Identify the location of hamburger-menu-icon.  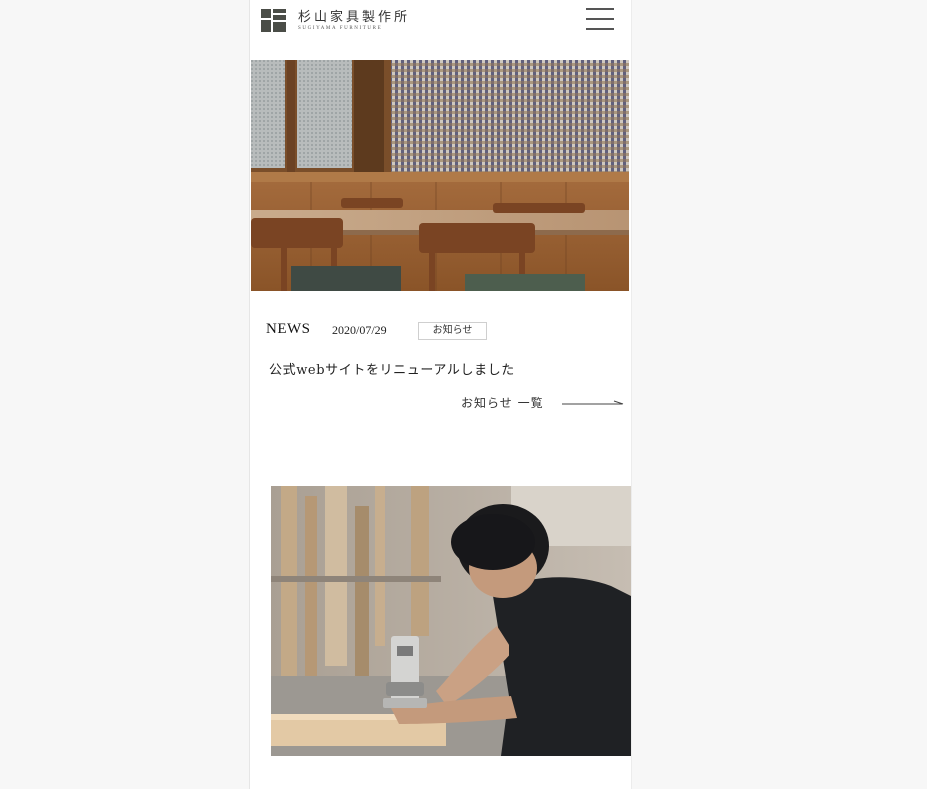
(600, 19).